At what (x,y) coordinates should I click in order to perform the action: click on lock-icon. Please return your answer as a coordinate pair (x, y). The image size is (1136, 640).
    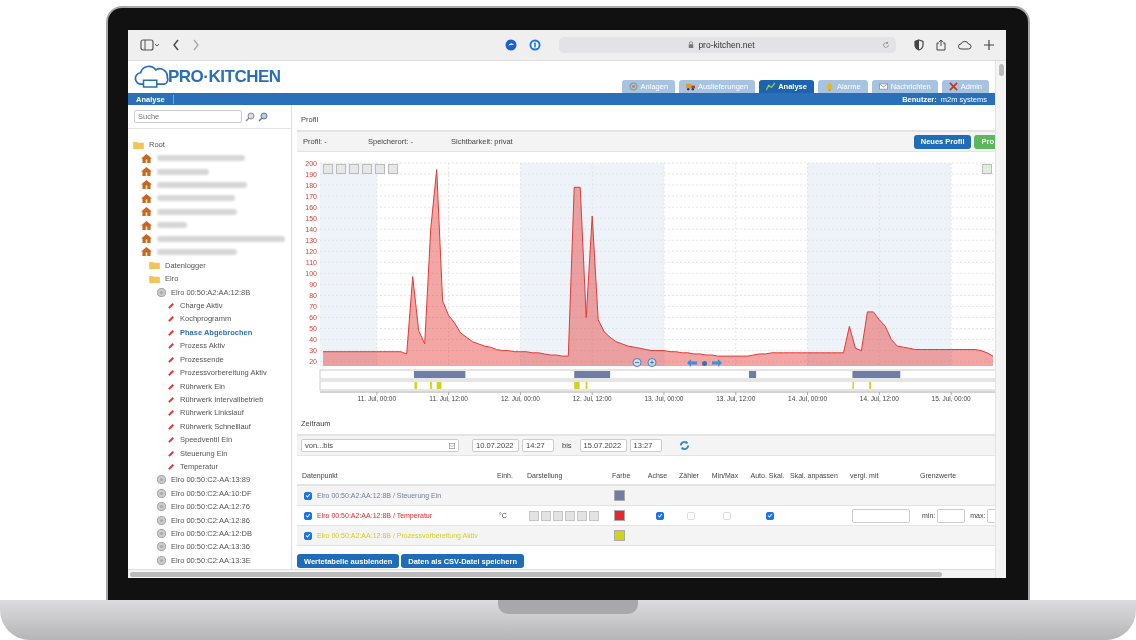
    Looking at the image, I should click on (691, 45).